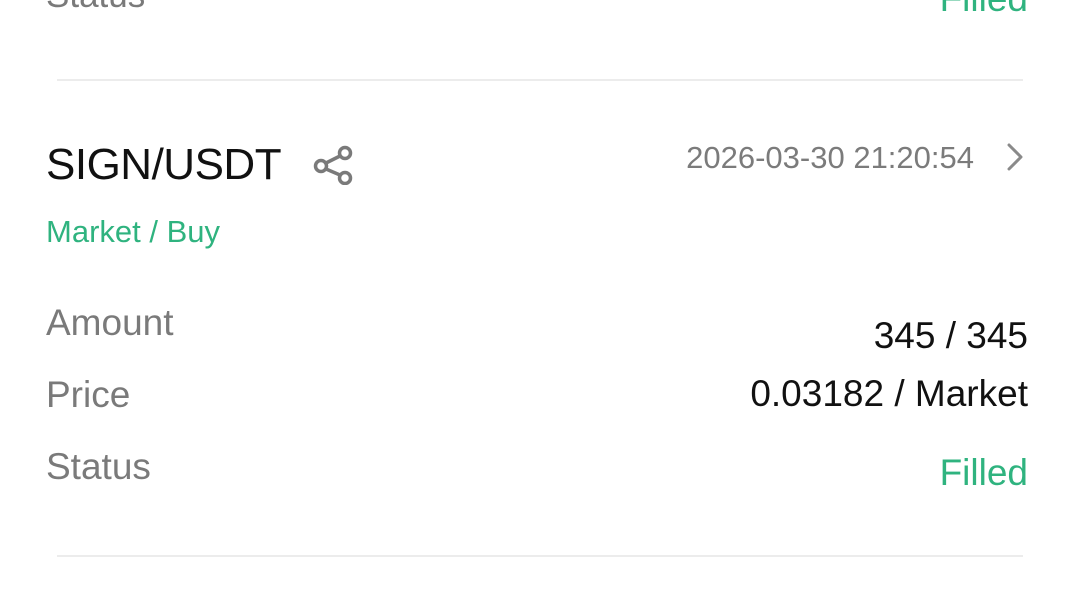 Image resolution: width=1080 pixels, height=607 pixels. Describe the element at coordinates (88, 394) in the screenshot. I see `price-label: Price` at that location.